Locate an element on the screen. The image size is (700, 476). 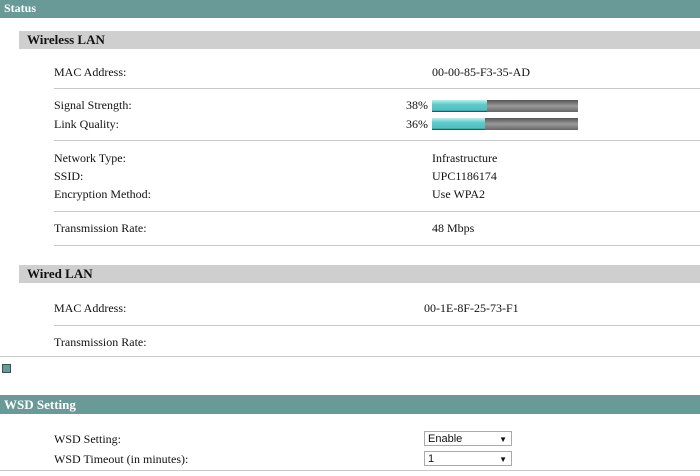
encryption-value: Use WPA2 is located at coordinates (459, 194).